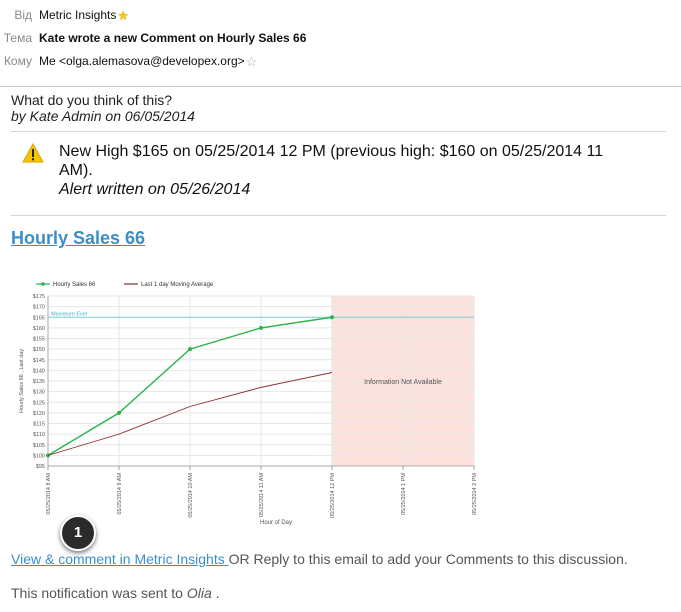 This screenshot has width=681, height=612. What do you see at coordinates (333, 495) in the screenshot?
I see `x-tick-label: 05/25/2014 12 PM` at bounding box center [333, 495].